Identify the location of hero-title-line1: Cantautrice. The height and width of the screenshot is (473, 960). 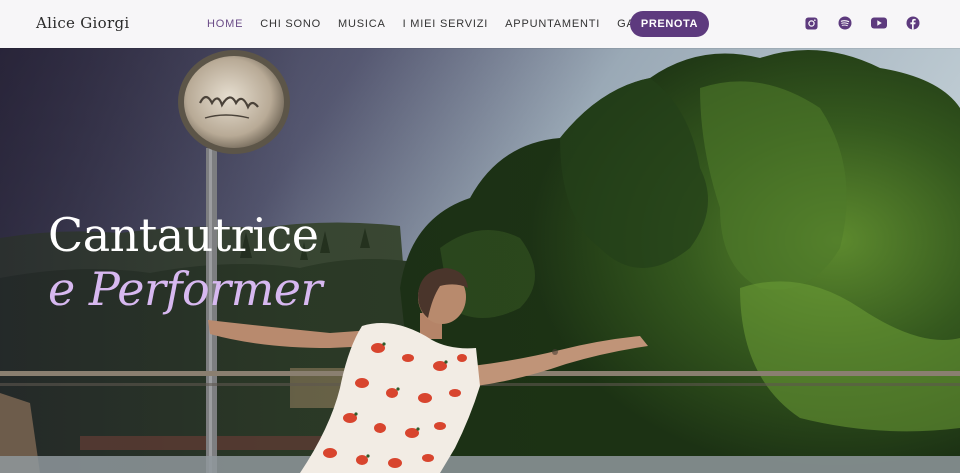
(183, 235).